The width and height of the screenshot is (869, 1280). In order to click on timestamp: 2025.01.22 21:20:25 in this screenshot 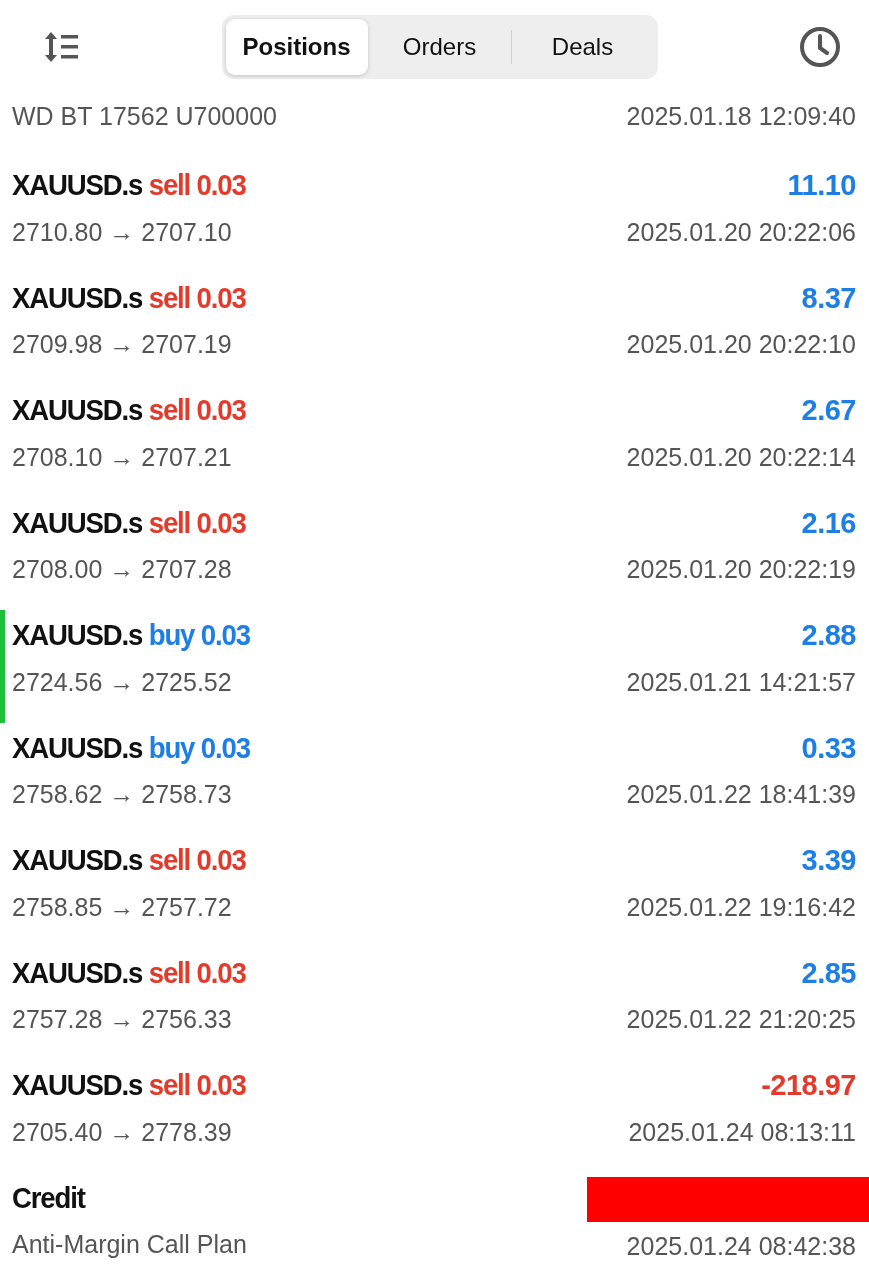, I will do `click(741, 1019)`.